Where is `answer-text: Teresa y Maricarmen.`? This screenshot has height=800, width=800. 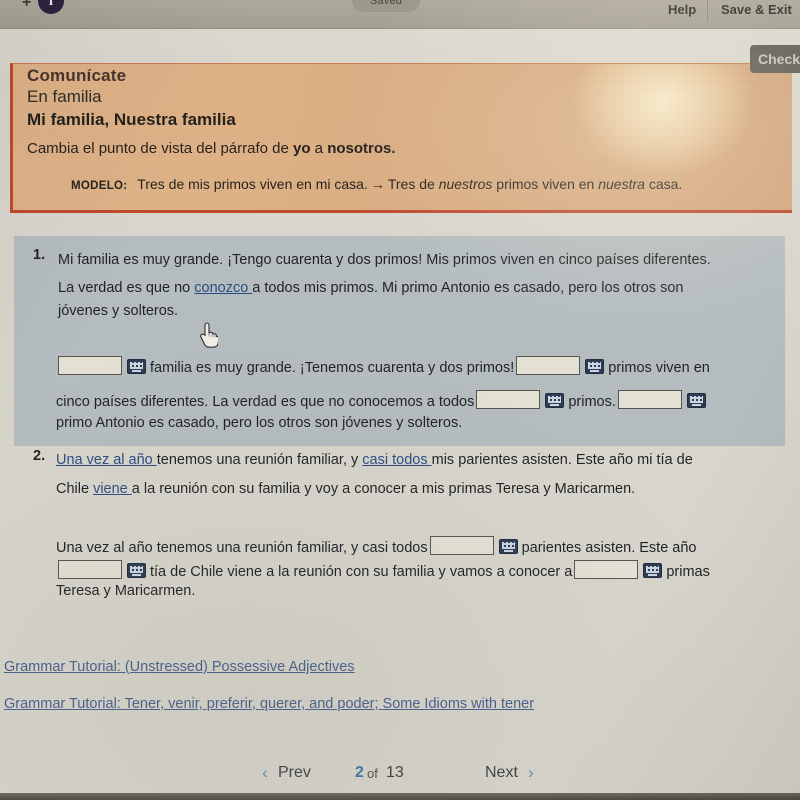
answer-text: Teresa y Maricarmen. is located at coordinates (126, 591).